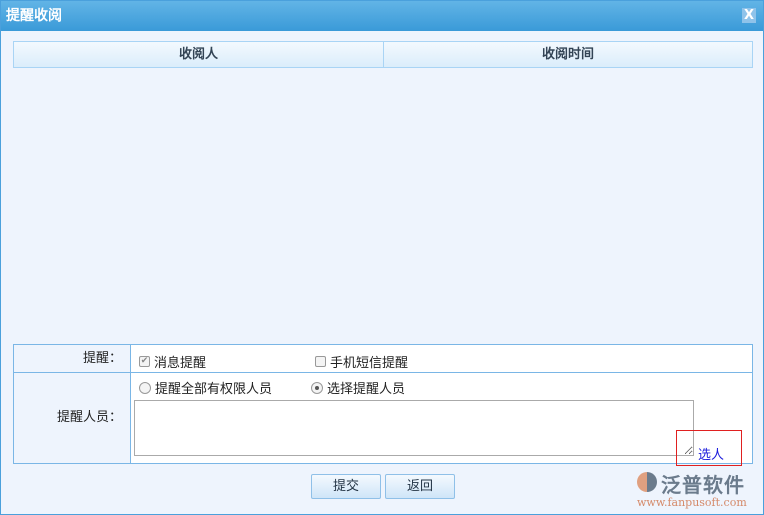  Describe the element at coordinates (692, 502) in the screenshot. I see `logo-url: www.fanpusoft.com` at that location.